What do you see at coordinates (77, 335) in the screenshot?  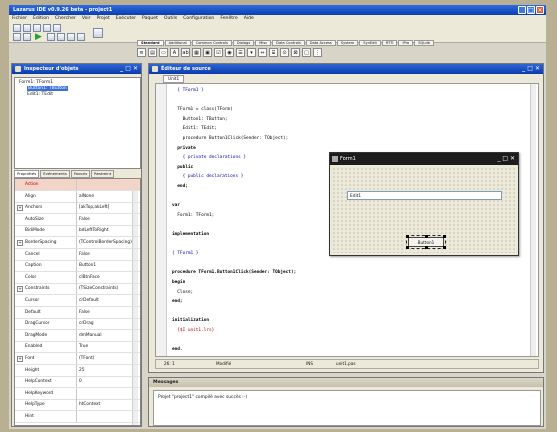 I see `property-row: DragMode dmManual` at bounding box center [77, 335].